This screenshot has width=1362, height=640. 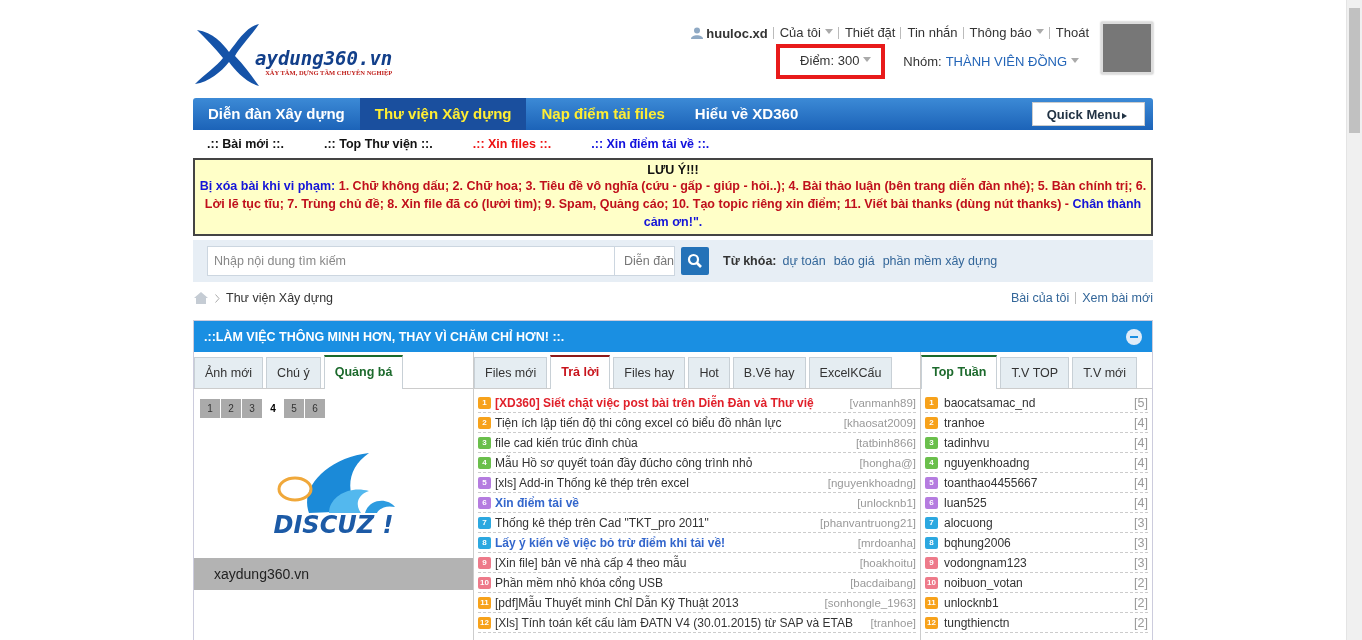 I want to click on tab: Quảng bá, so click(x=363, y=372).